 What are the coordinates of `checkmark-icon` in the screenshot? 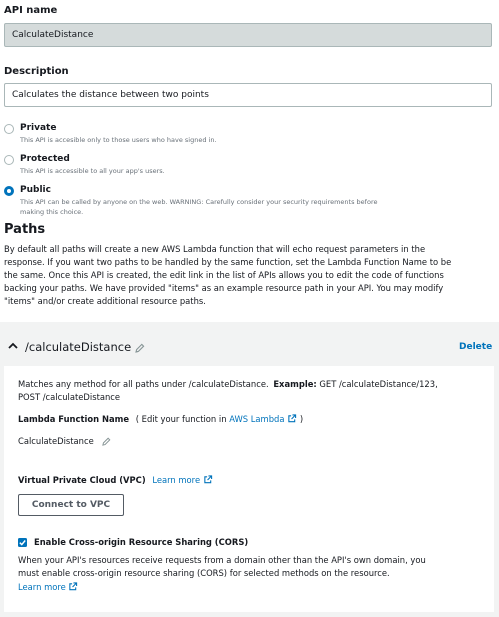 It's located at (22, 543).